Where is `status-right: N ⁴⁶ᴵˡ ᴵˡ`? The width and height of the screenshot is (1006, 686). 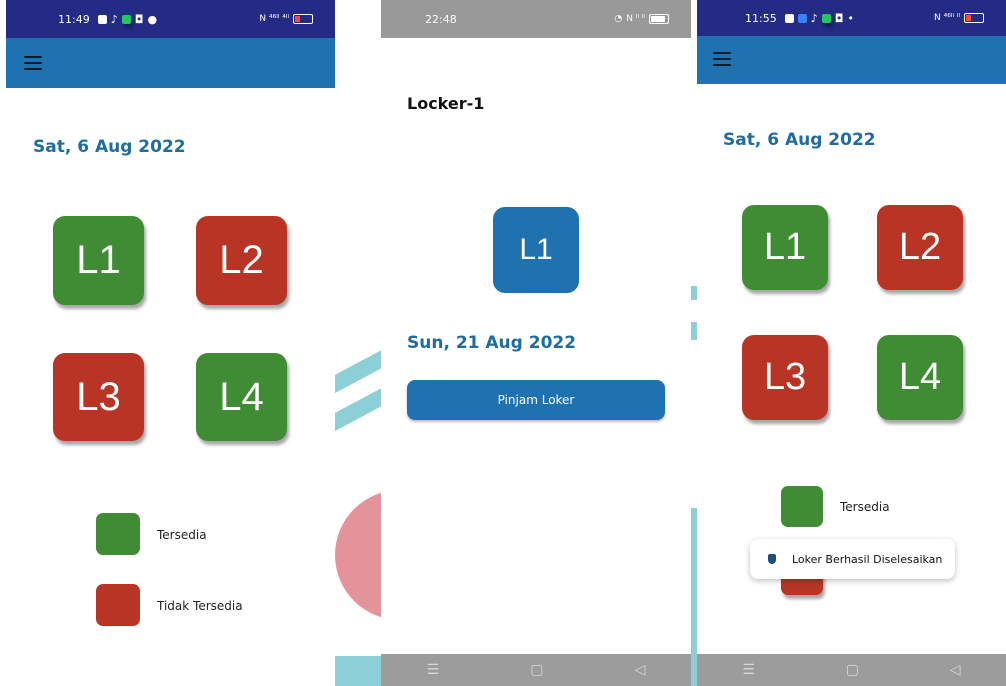 status-right: N ⁴⁶ᴵˡ ᴵˡ is located at coordinates (959, 18).